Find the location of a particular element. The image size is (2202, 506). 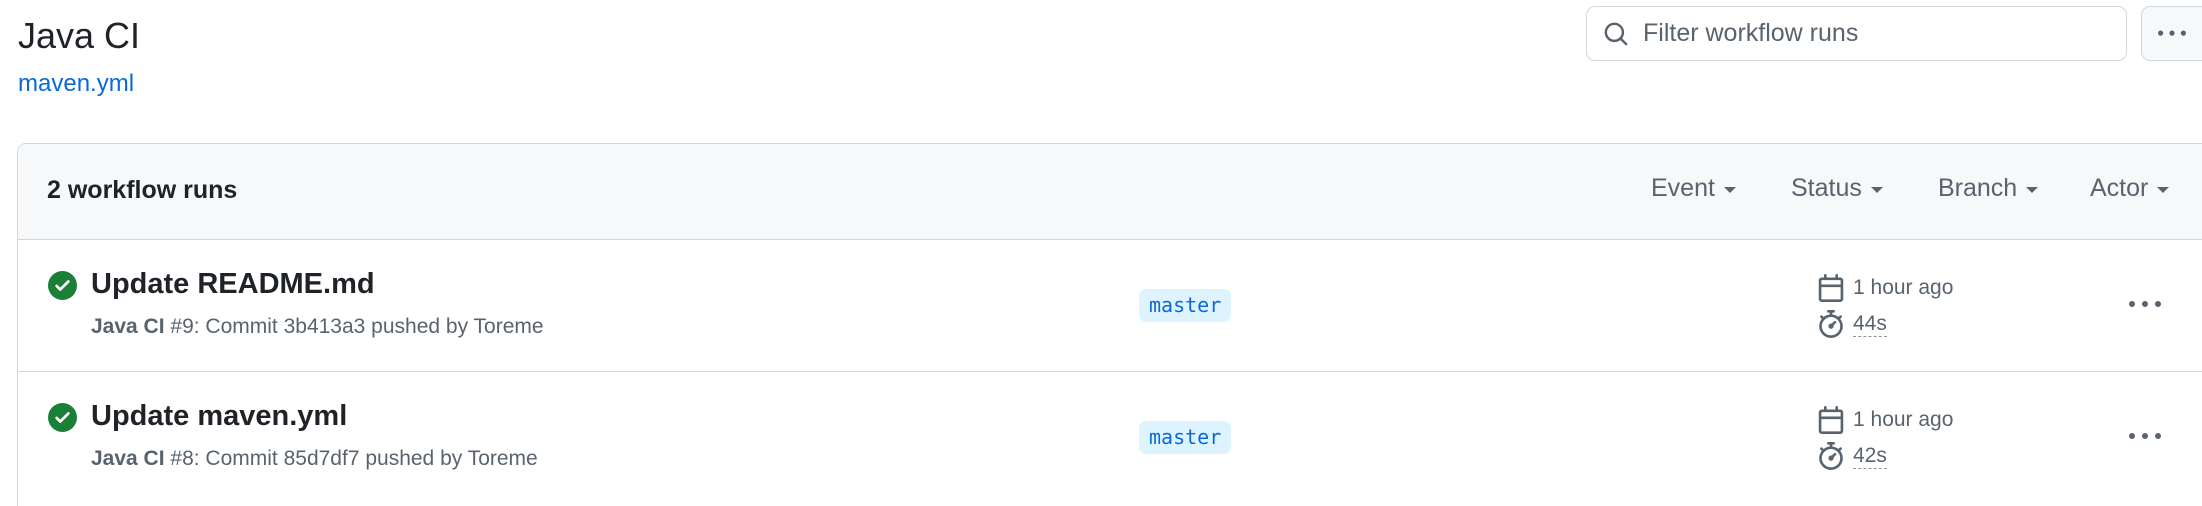

runs-filters: Event Status Branch Actor is located at coordinates (1110, 192).